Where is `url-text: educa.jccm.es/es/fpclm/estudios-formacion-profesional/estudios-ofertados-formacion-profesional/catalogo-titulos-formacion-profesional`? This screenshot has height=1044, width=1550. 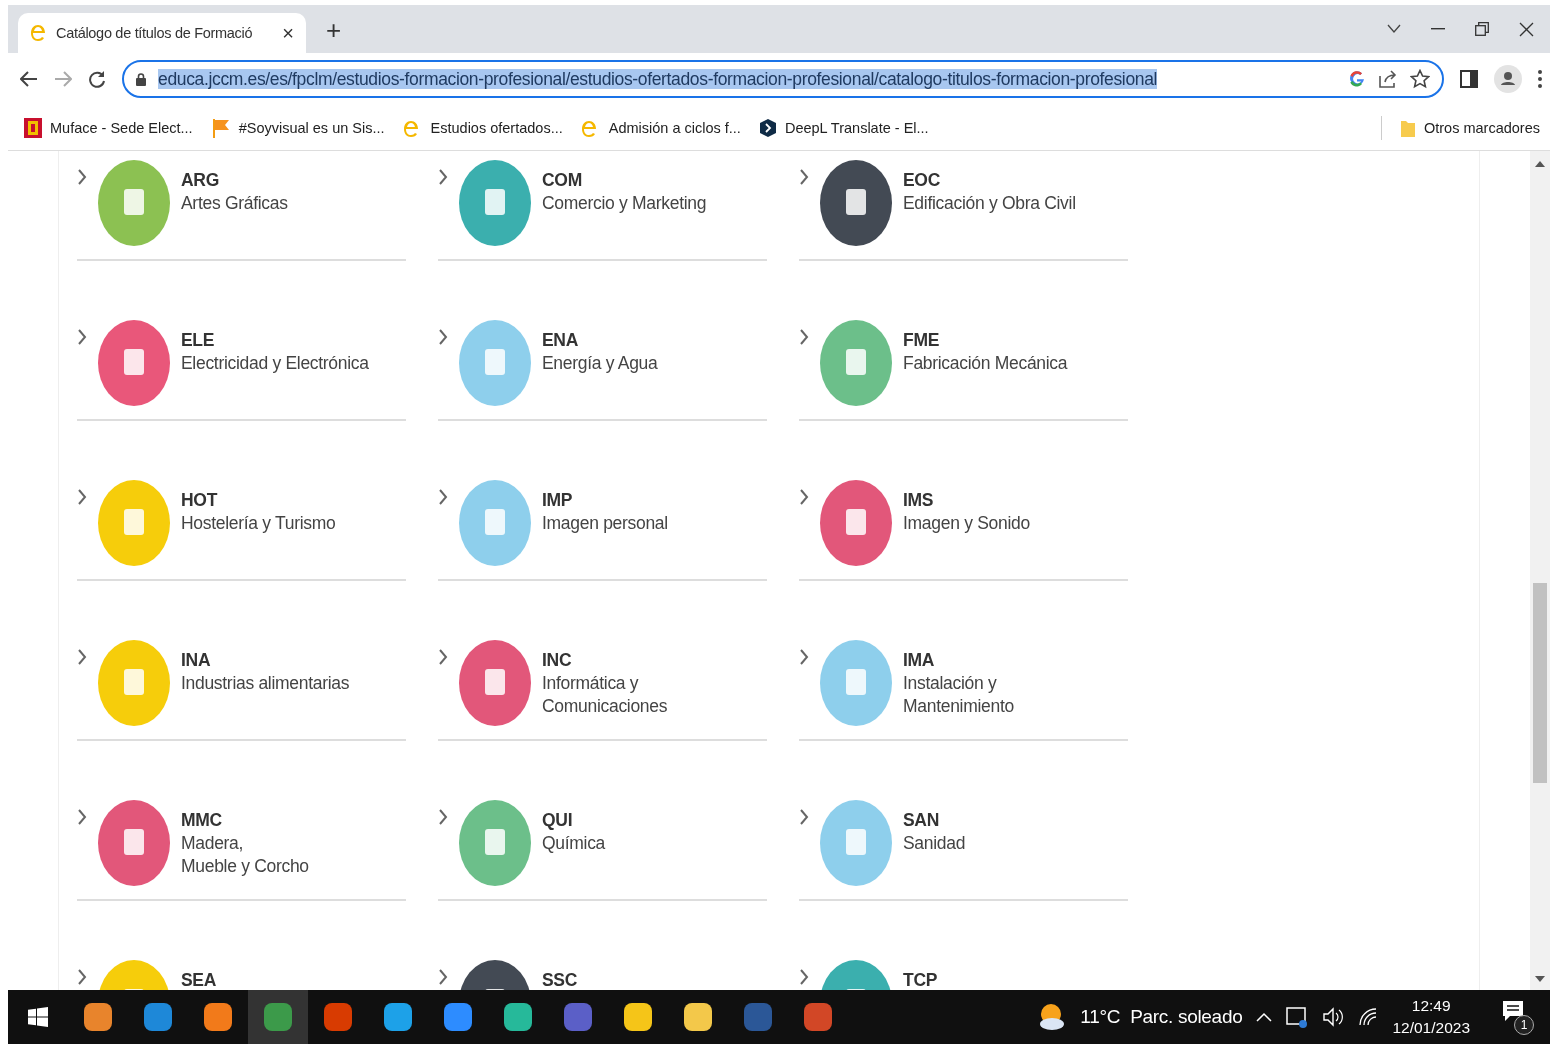 url-text: educa.jccm.es/es/fpclm/estudios-formacion-profesional/estudios-ofertados-formacion-profesional/catalogo-titulos-formacion-profesional is located at coordinates (658, 78).